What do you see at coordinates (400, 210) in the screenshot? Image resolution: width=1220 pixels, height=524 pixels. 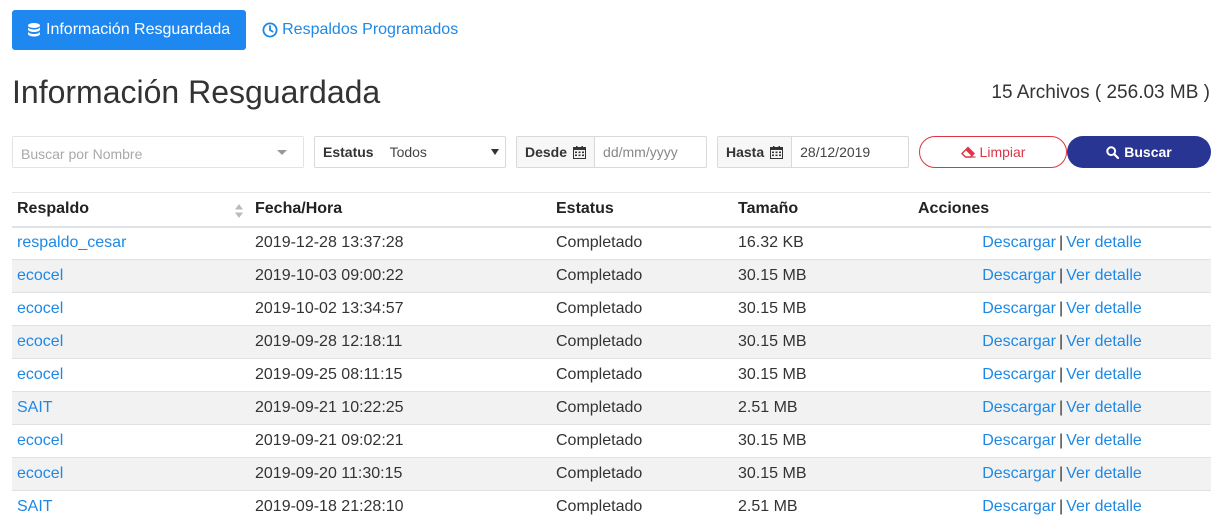 I see `header-fecha-hora: Fecha/Hora` at bounding box center [400, 210].